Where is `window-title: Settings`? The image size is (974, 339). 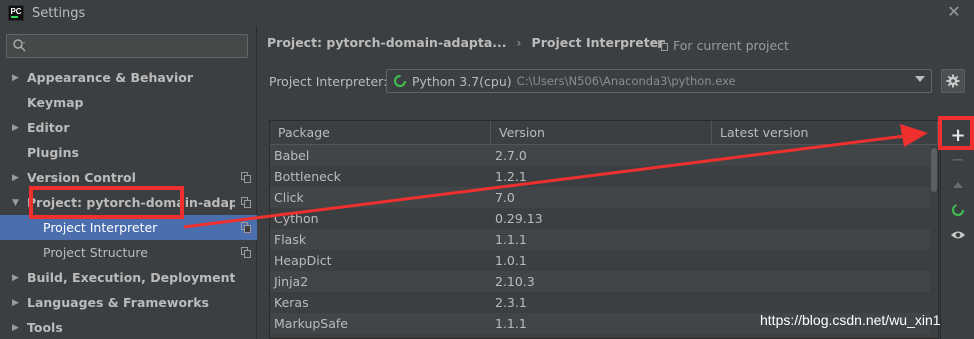
window-title: Settings is located at coordinates (59, 13).